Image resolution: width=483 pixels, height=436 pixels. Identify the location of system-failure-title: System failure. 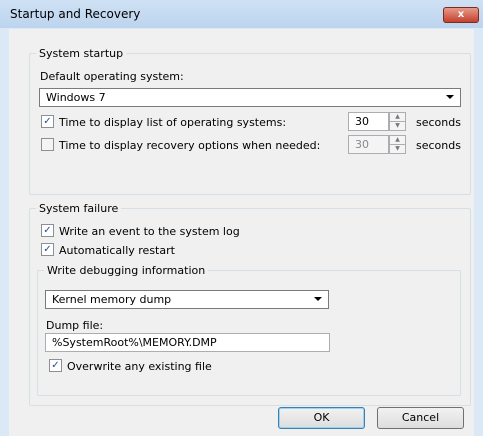
(79, 208).